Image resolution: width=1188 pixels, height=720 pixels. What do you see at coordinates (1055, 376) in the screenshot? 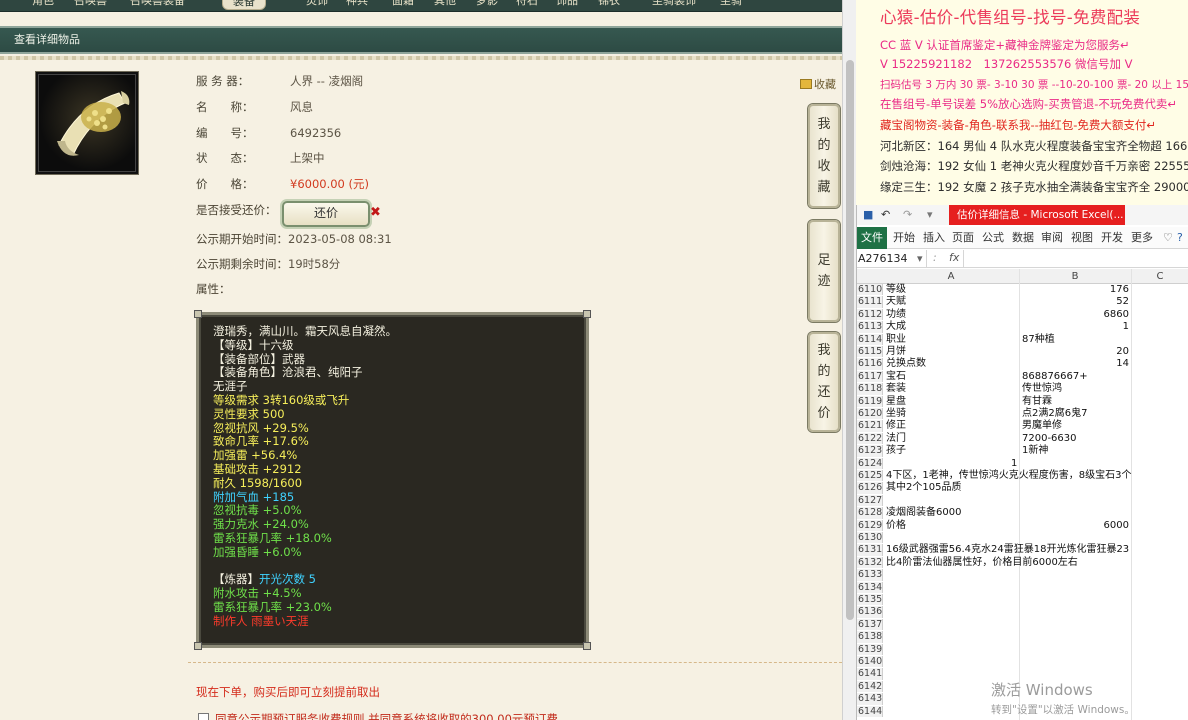
I see `cell-b: 868876667+` at bounding box center [1055, 376].